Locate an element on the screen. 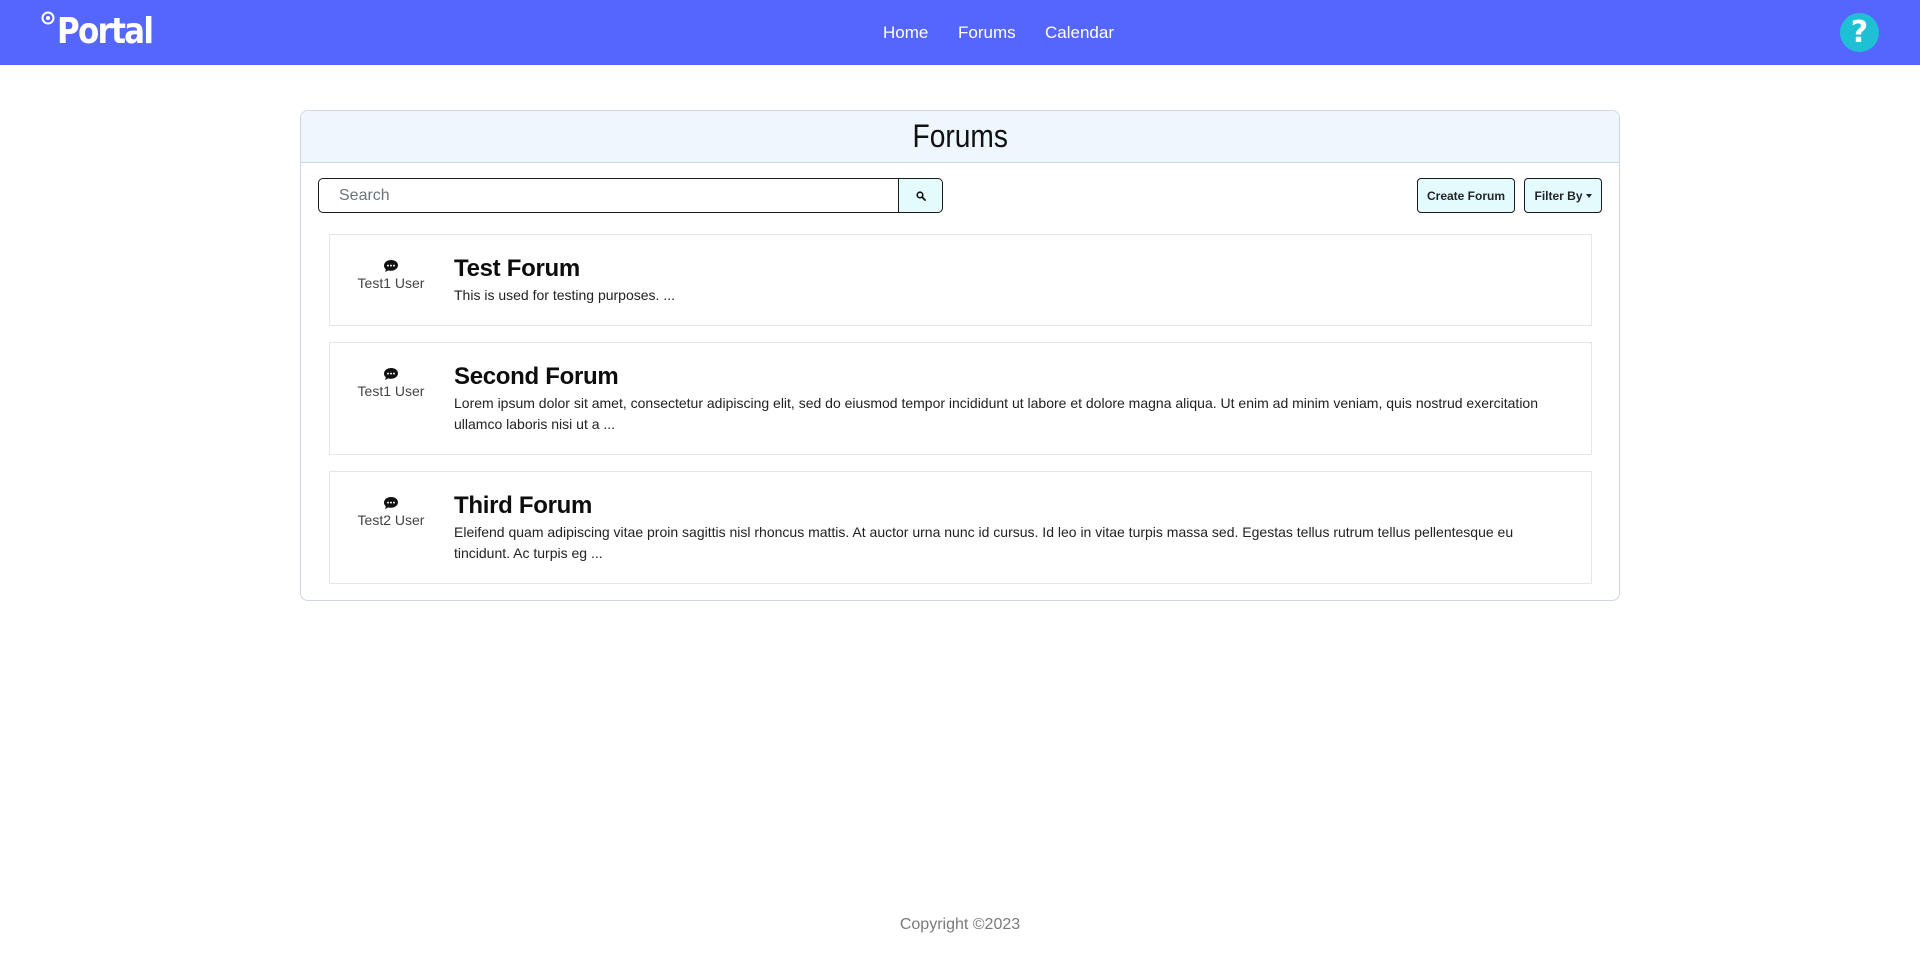  nav-calendar-link: Calendar is located at coordinates (1079, 33).